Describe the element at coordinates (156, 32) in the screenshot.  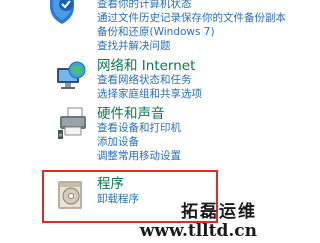
I see `link-backup-restore-win7: 备份和还原(Windows 7)` at that location.